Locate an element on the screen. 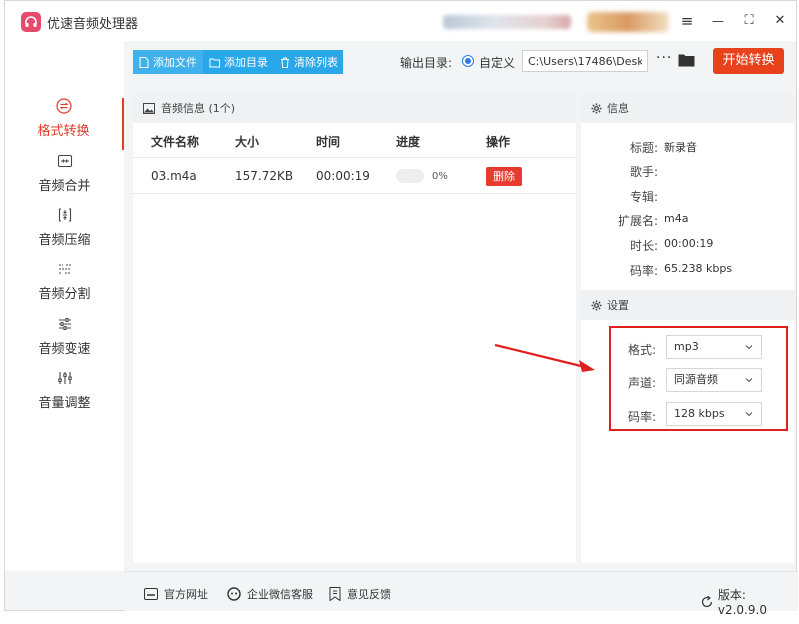 The width and height of the screenshot is (799, 624). start-convert-button: 开始转换 is located at coordinates (748, 61).